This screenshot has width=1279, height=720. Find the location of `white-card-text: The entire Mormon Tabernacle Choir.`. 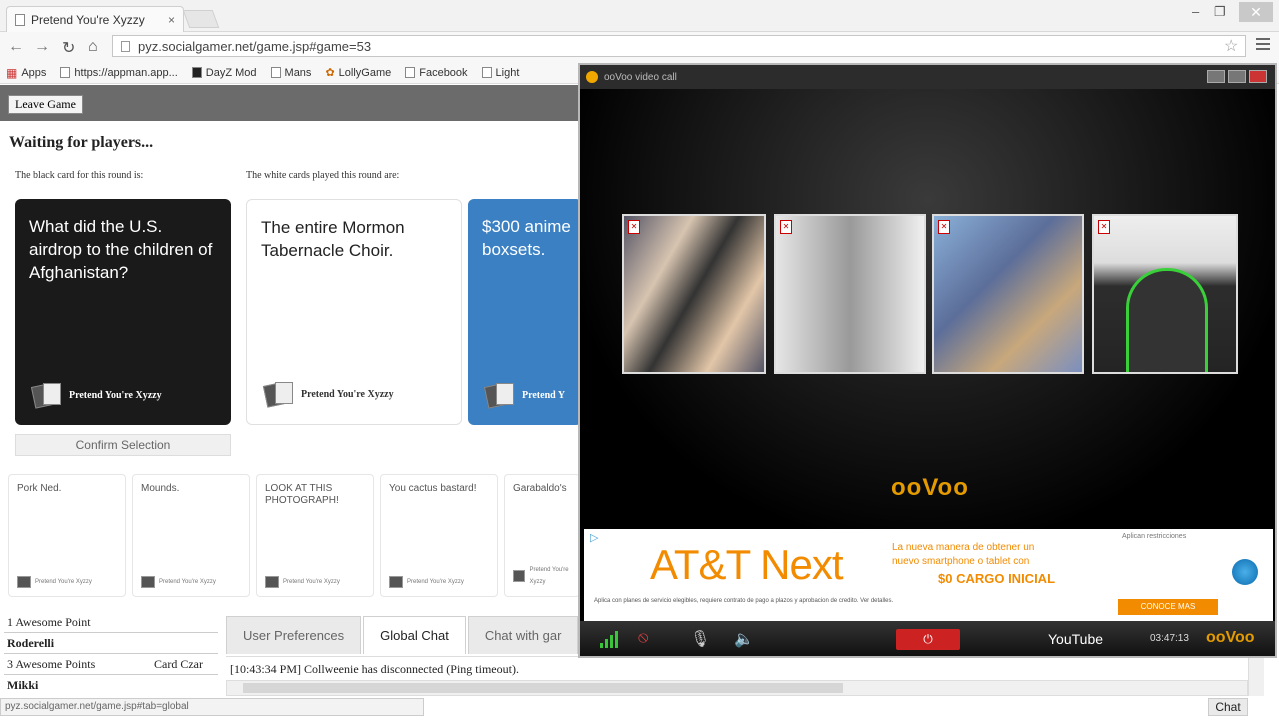

white-card-text: The entire Mormon Tabernacle Choir. is located at coordinates (333, 239).